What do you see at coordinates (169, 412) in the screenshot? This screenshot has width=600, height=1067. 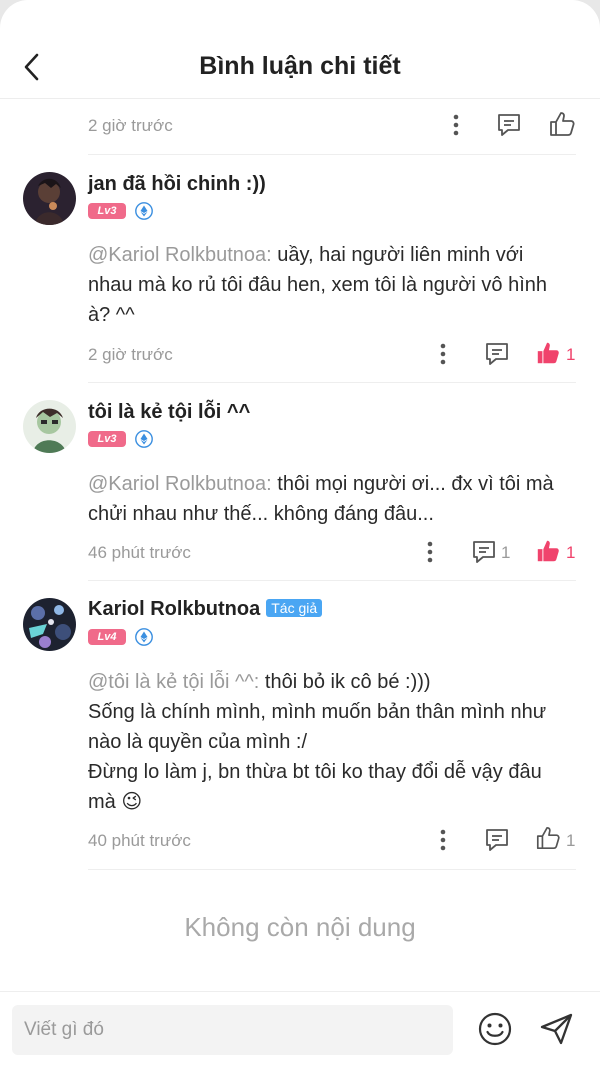 I see `username: tôi là kẻ tội lỗi ^^` at bounding box center [169, 412].